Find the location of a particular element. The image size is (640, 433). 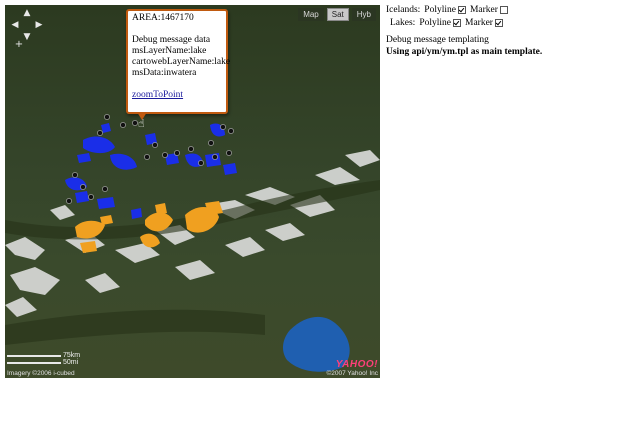

icelands-row: Icelands: Polyline Marker is located at coordinates (511, 9).